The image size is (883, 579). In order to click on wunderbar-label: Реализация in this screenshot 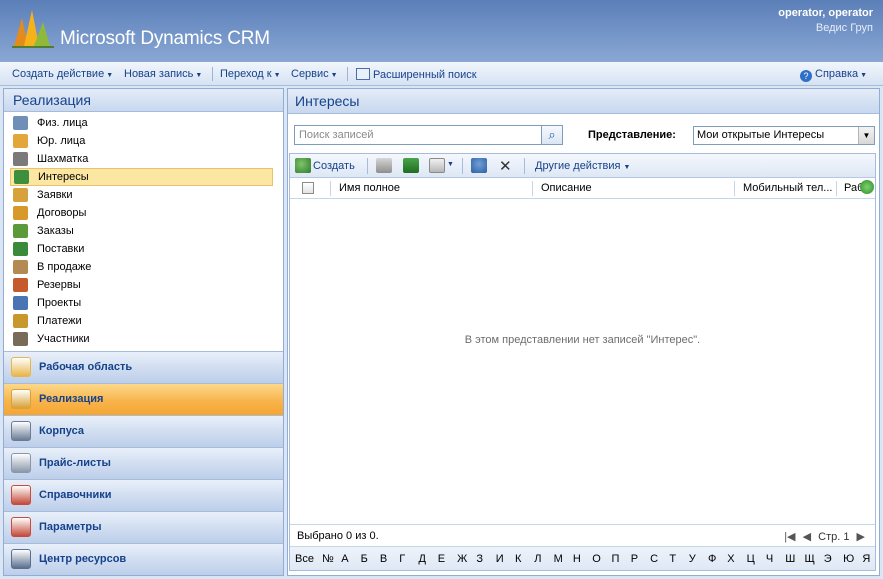, I will do `click(71, 399)`.